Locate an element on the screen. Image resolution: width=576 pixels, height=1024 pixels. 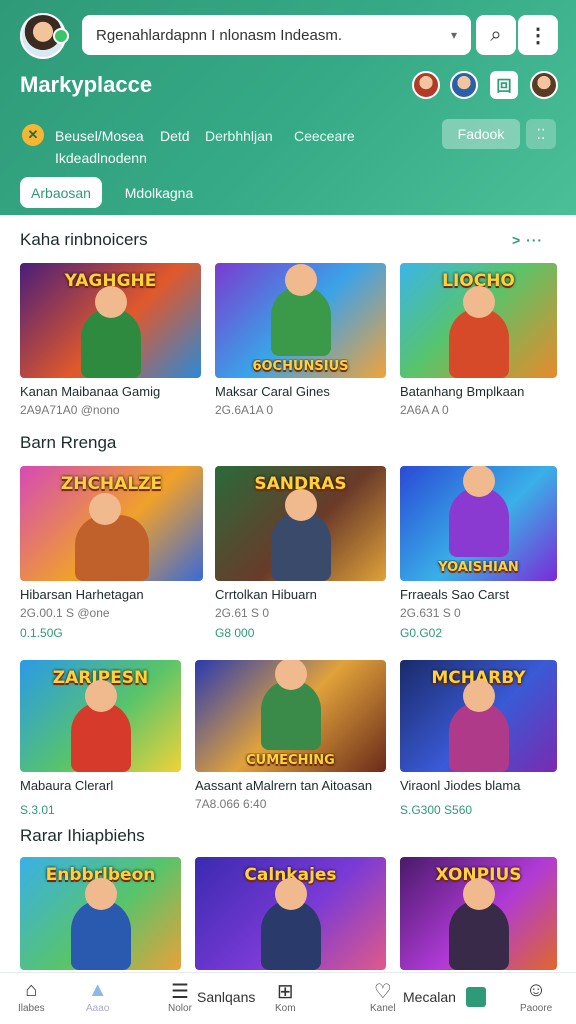
game-thumbnail: MCHARBY is located at coordinates (478, 716).